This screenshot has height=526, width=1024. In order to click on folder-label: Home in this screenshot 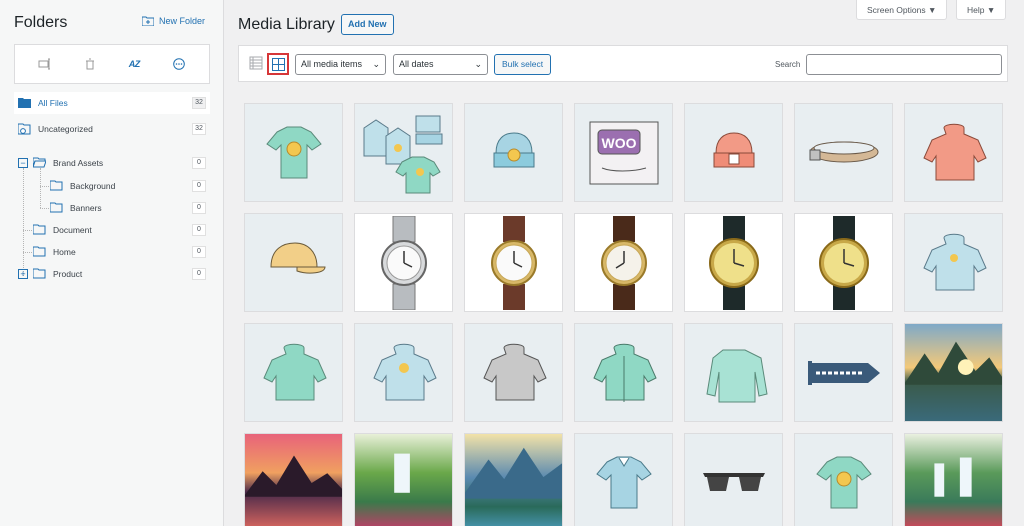, I will do `click(64, 252)`.